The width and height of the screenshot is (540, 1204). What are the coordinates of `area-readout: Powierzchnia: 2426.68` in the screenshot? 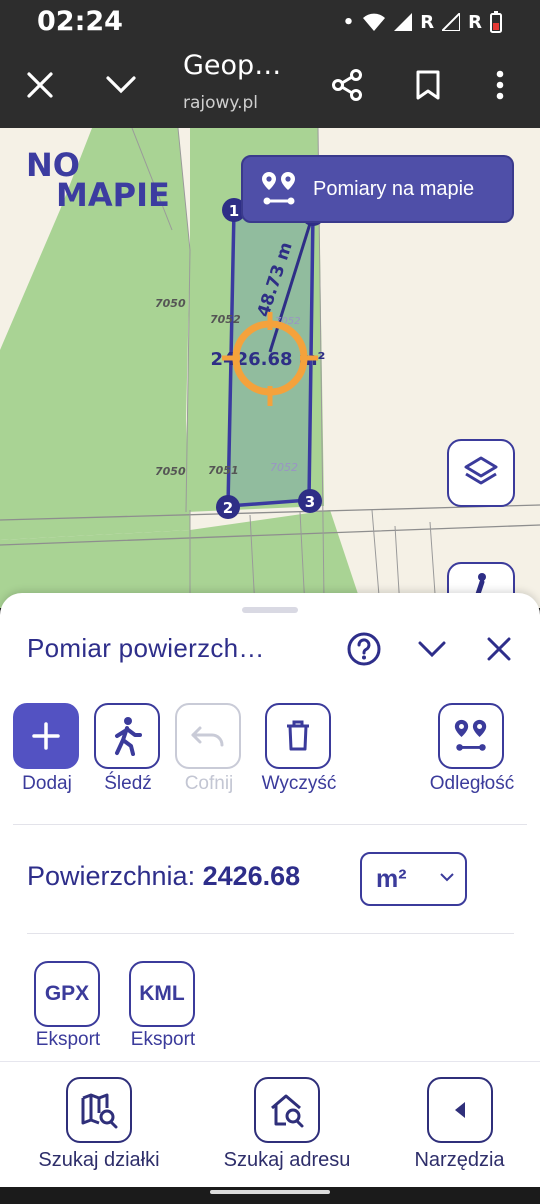 It's located at (163, 876).